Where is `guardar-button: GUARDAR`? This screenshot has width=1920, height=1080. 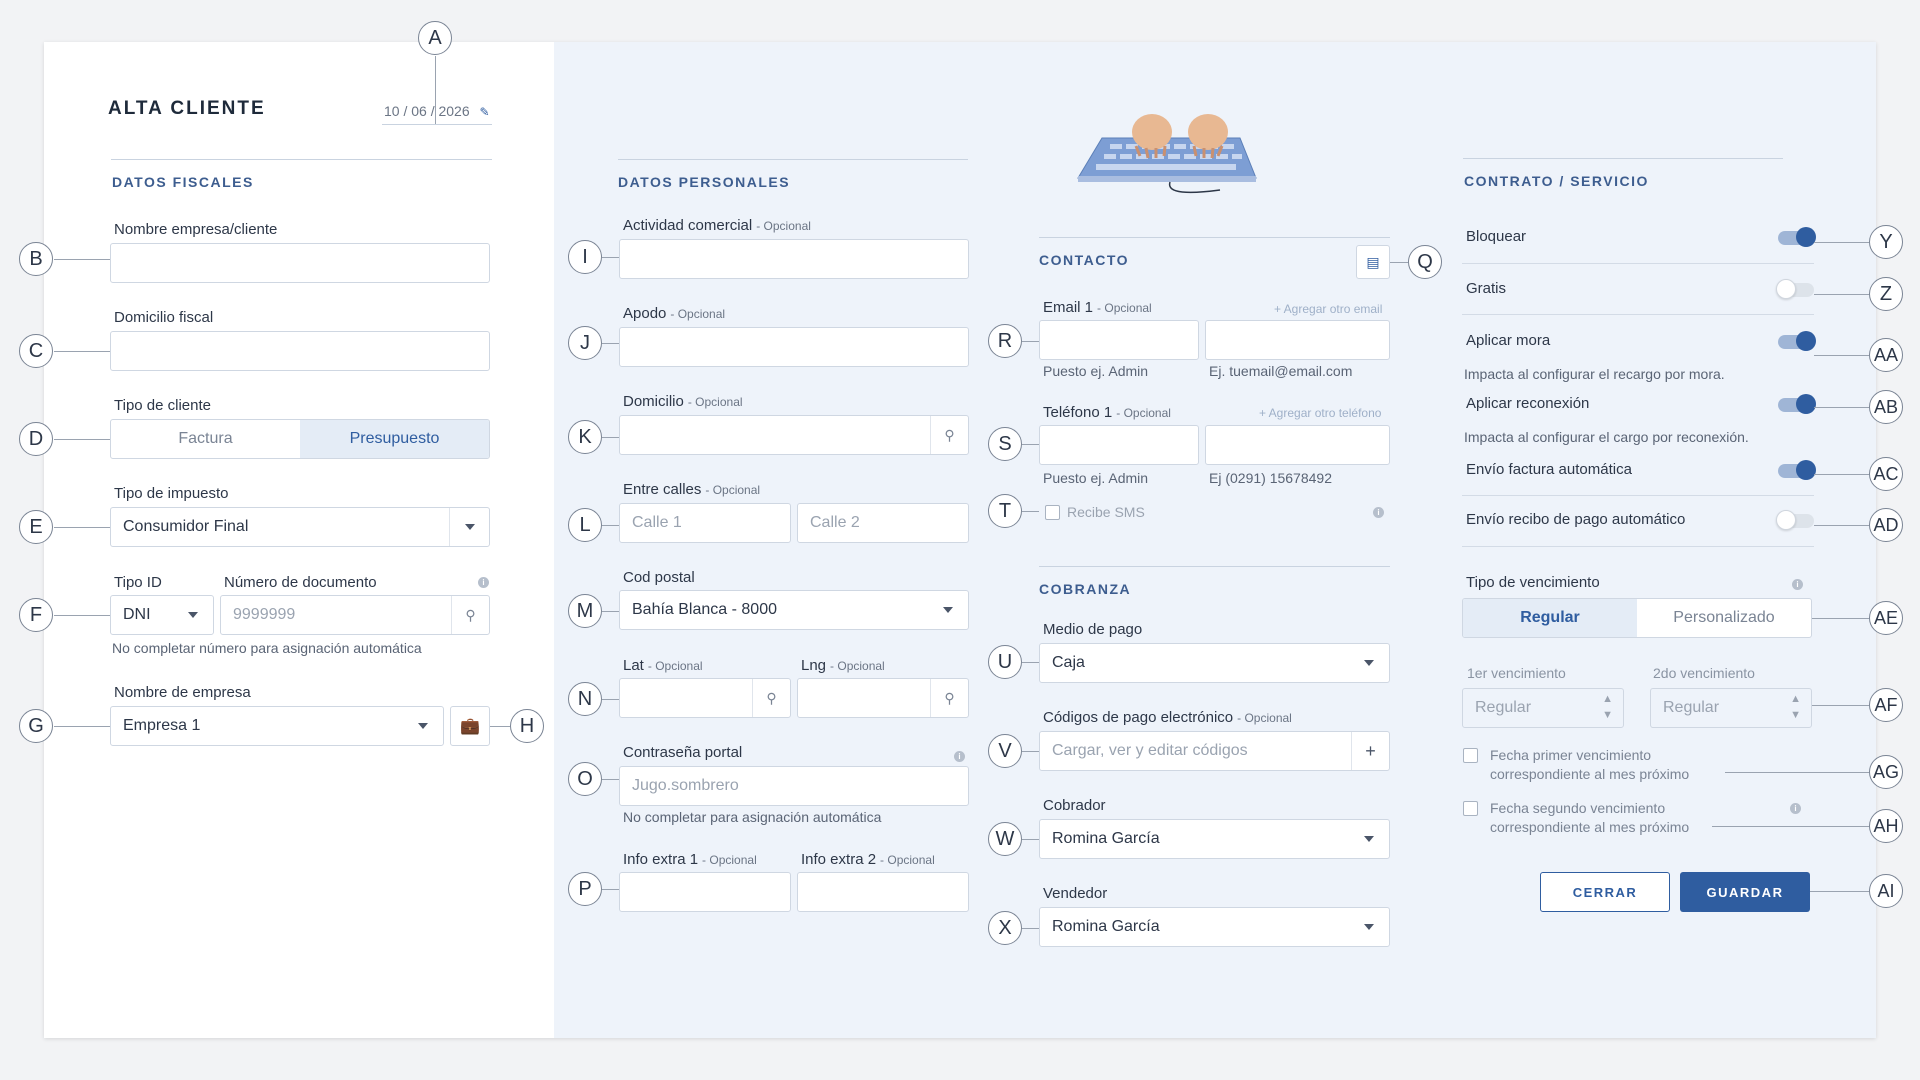 guardar-button: GUARDAR is located at coordinates (1745, 892).